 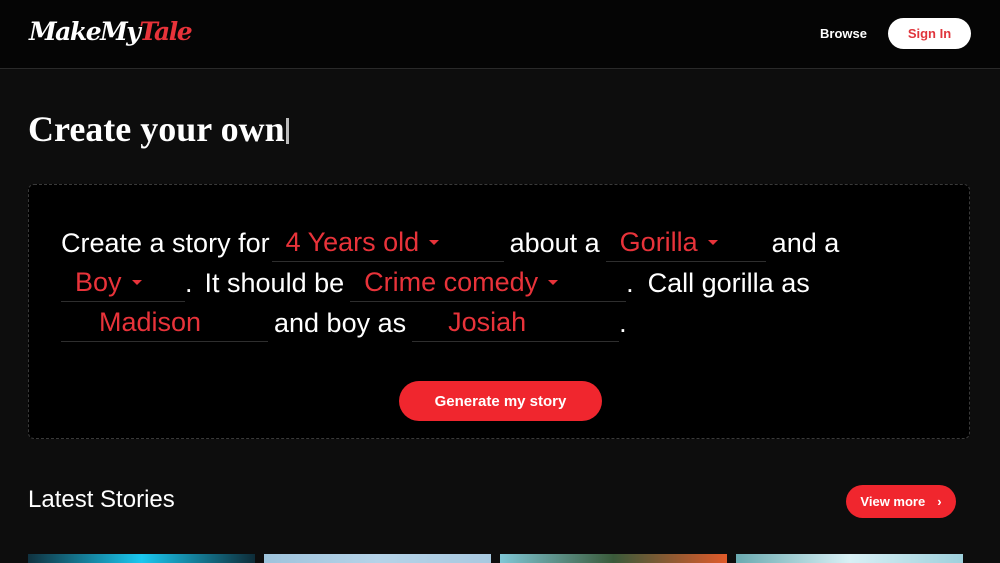 What do you see at coordinates (101, 499) in the screenshot?
I see `latest-stories-heading: Latest Stories` at bounding box center [101, 499].